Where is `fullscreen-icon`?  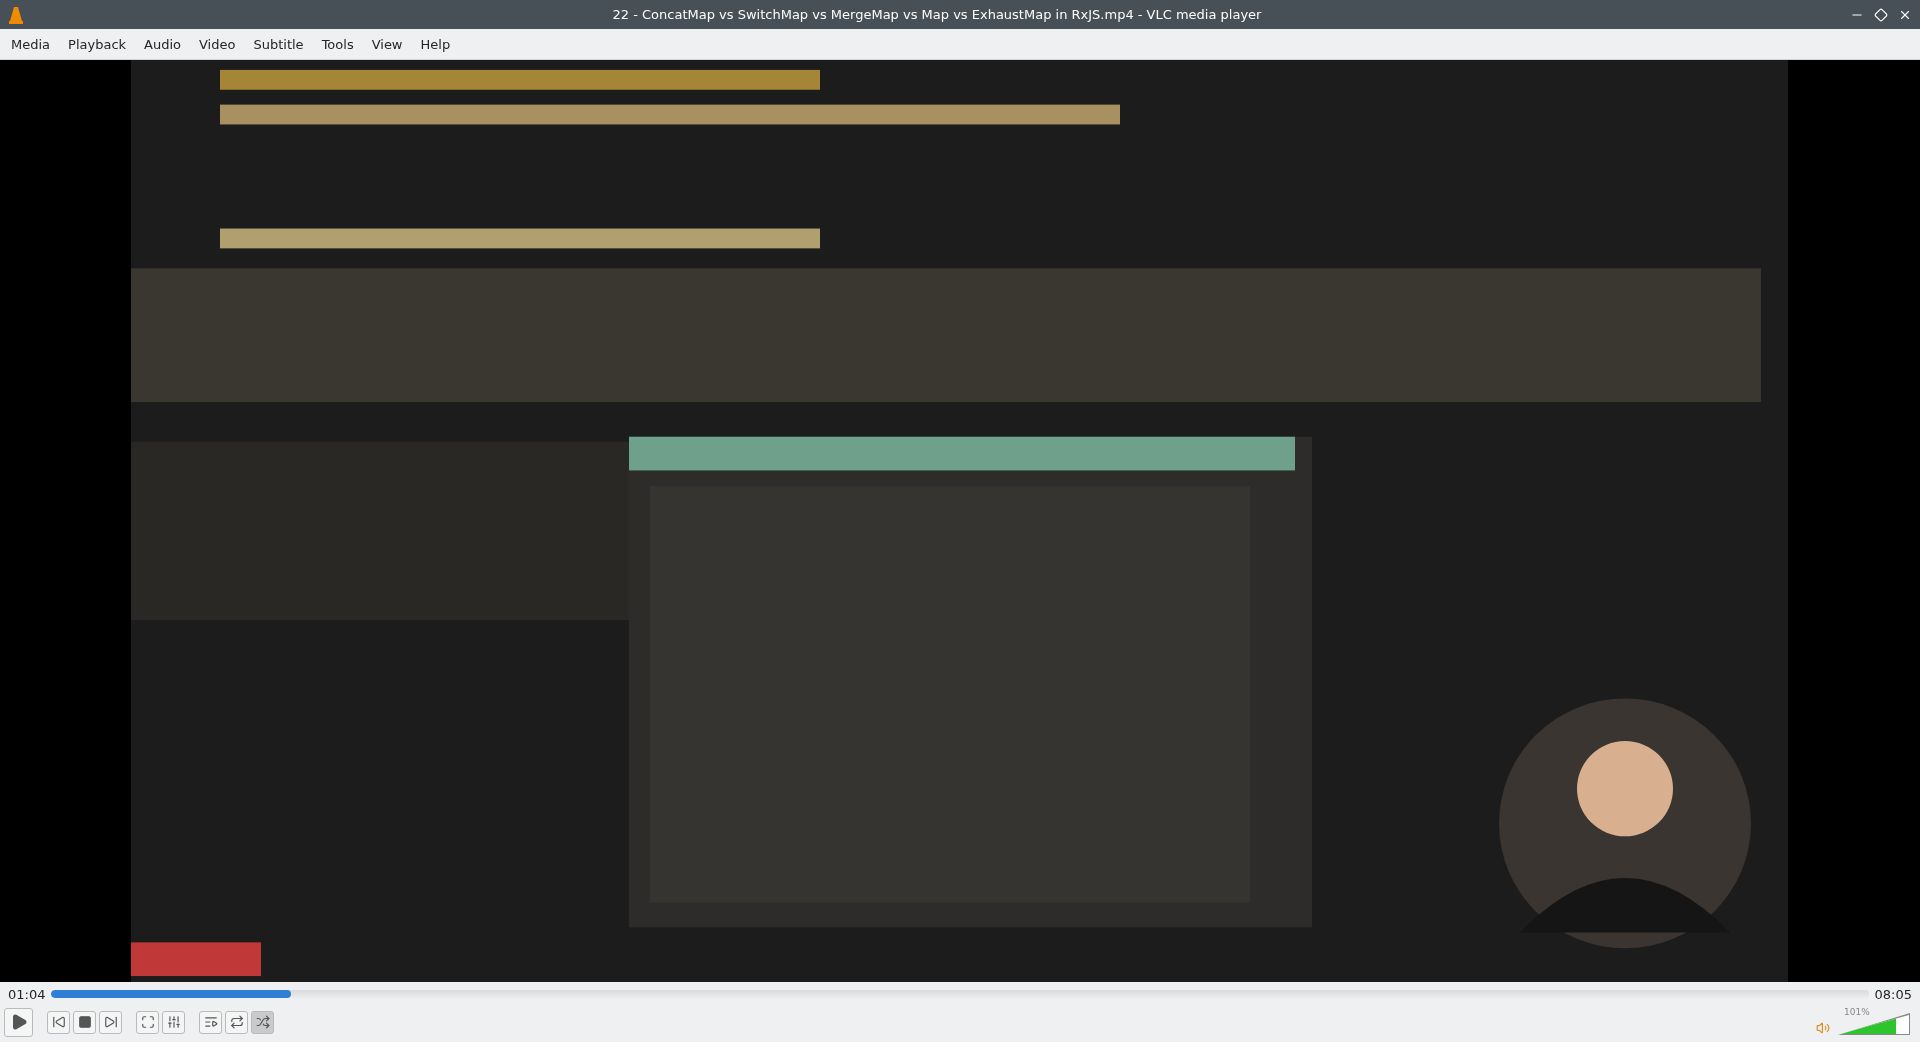 fullscreen-icon is located at coordinates (147, 1022).